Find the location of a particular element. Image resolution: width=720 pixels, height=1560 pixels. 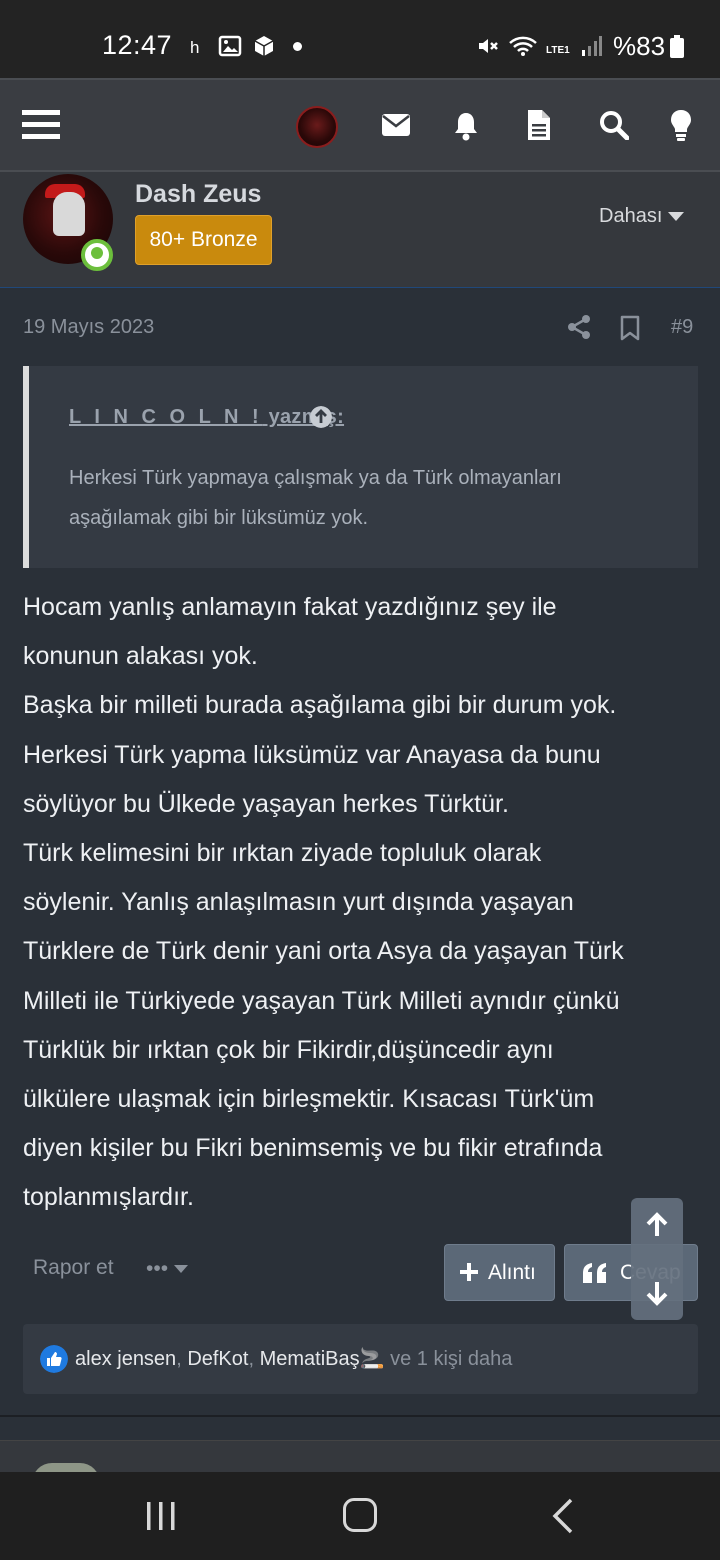

online-status-icon is located at coordinates (97, 255).